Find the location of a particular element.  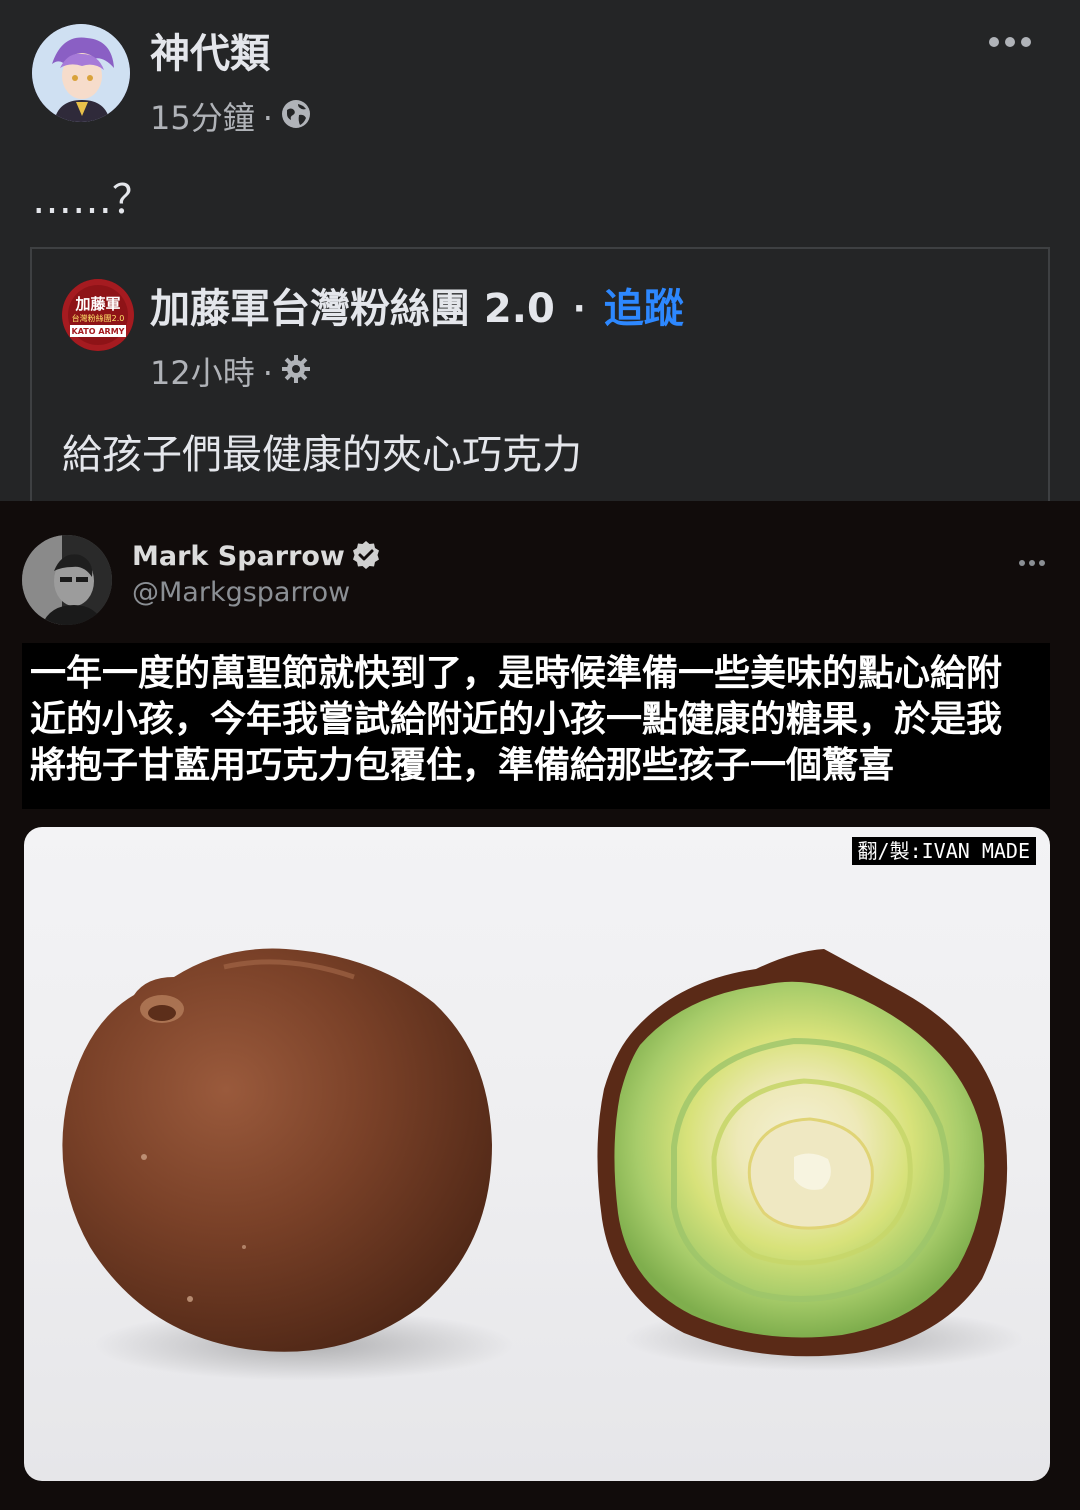

page-avatar-subtitle: 台灣粉絲團2.0 is located at coordinates (98, 318).